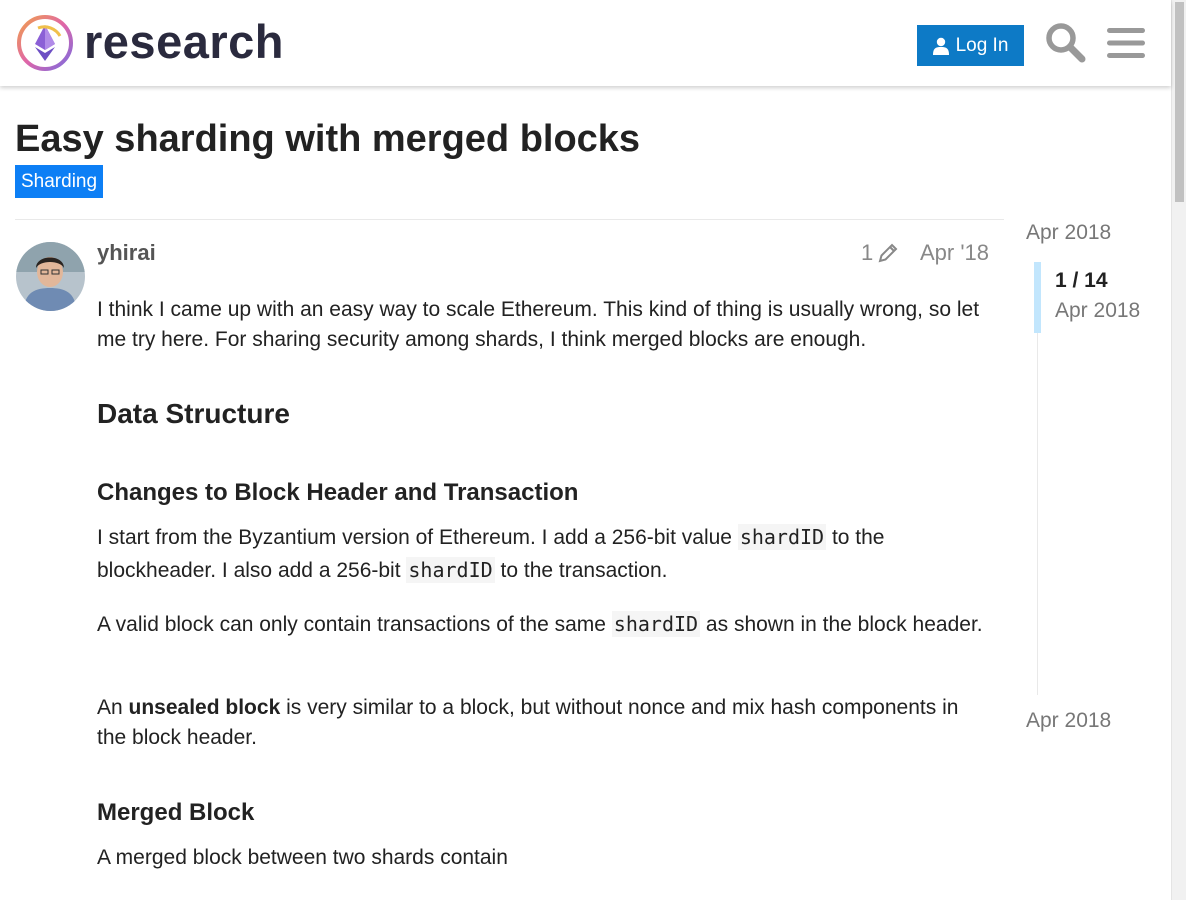 This screenshot has height=900, width=1186. What do you see at coordinates (940, 46) in the screenshot?
I see `user-icon` at bounding box center [940, 46].